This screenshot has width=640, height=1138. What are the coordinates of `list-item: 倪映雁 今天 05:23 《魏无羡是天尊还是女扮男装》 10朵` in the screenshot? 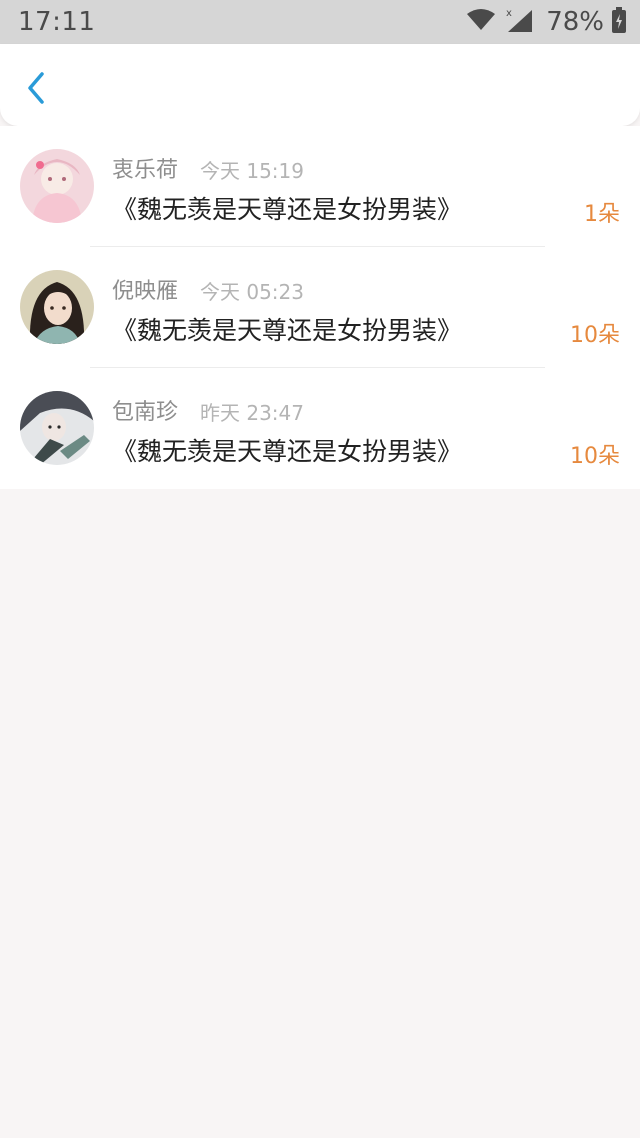 It's located at (320, 307).